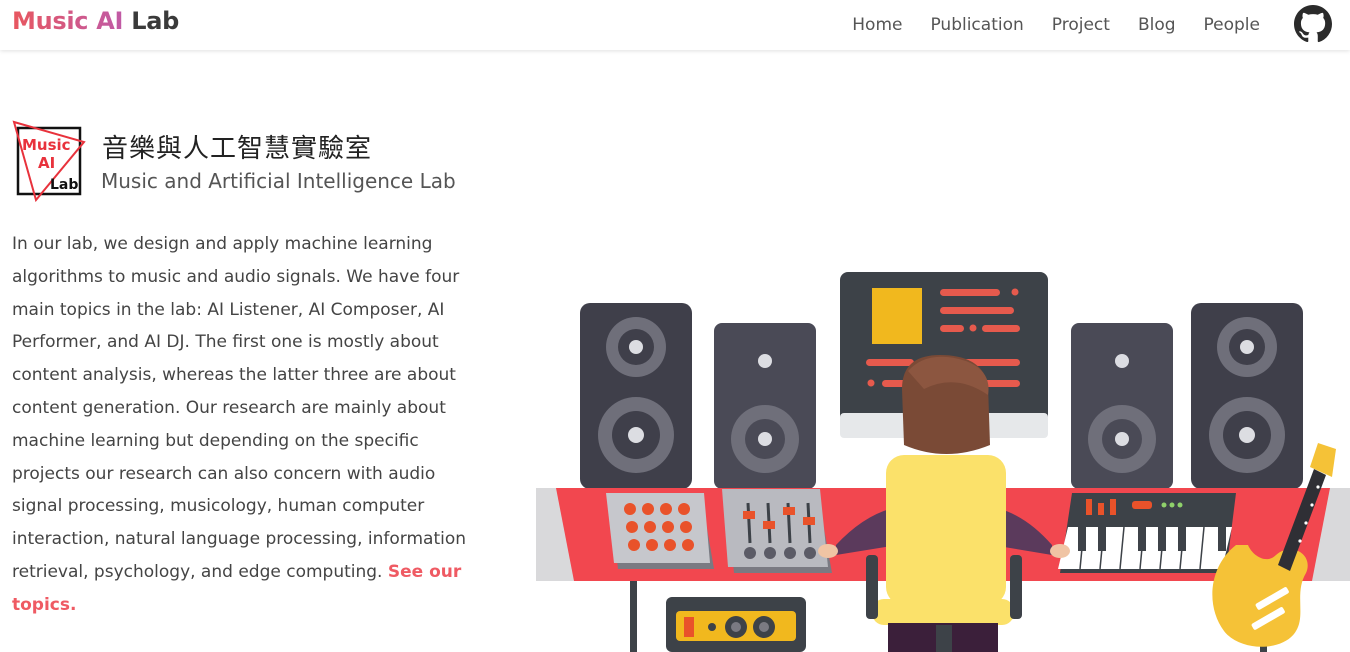 The width and height of the screenshot is (1350, 652). Describe the element at coordinates (67, 21) in the screenshot. I see `brand-accent: Music AI` at that location.